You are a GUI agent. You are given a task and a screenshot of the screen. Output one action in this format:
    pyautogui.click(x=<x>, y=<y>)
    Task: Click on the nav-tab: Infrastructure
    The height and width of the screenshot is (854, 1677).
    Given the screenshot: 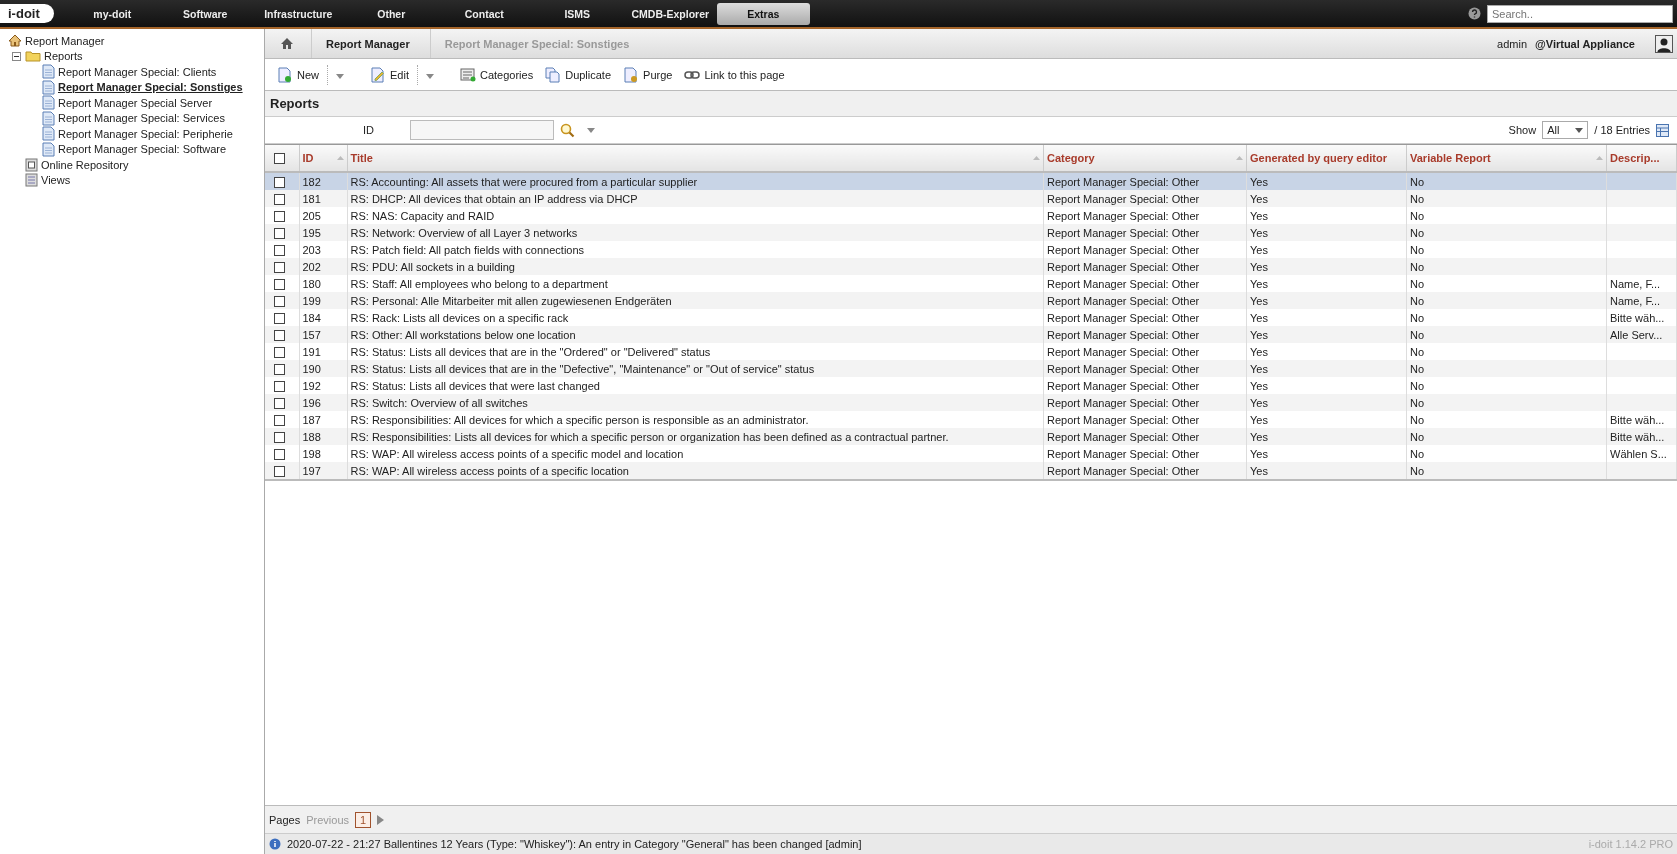 What is the action you would take?
    pyautogui.click(x=298, y=13)
    